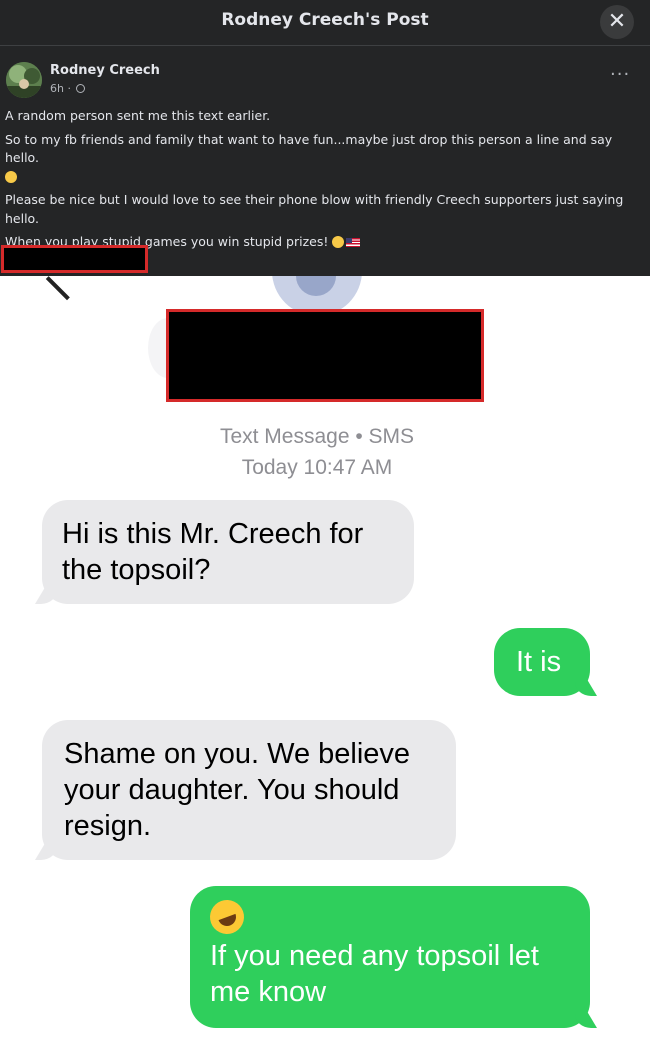  I want to click on post-meta: 6h ·, so click(68, 88).